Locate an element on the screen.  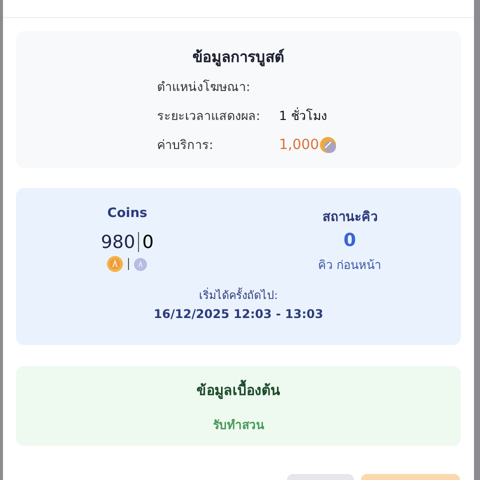
token-icon is located at coordinates (141, 264).